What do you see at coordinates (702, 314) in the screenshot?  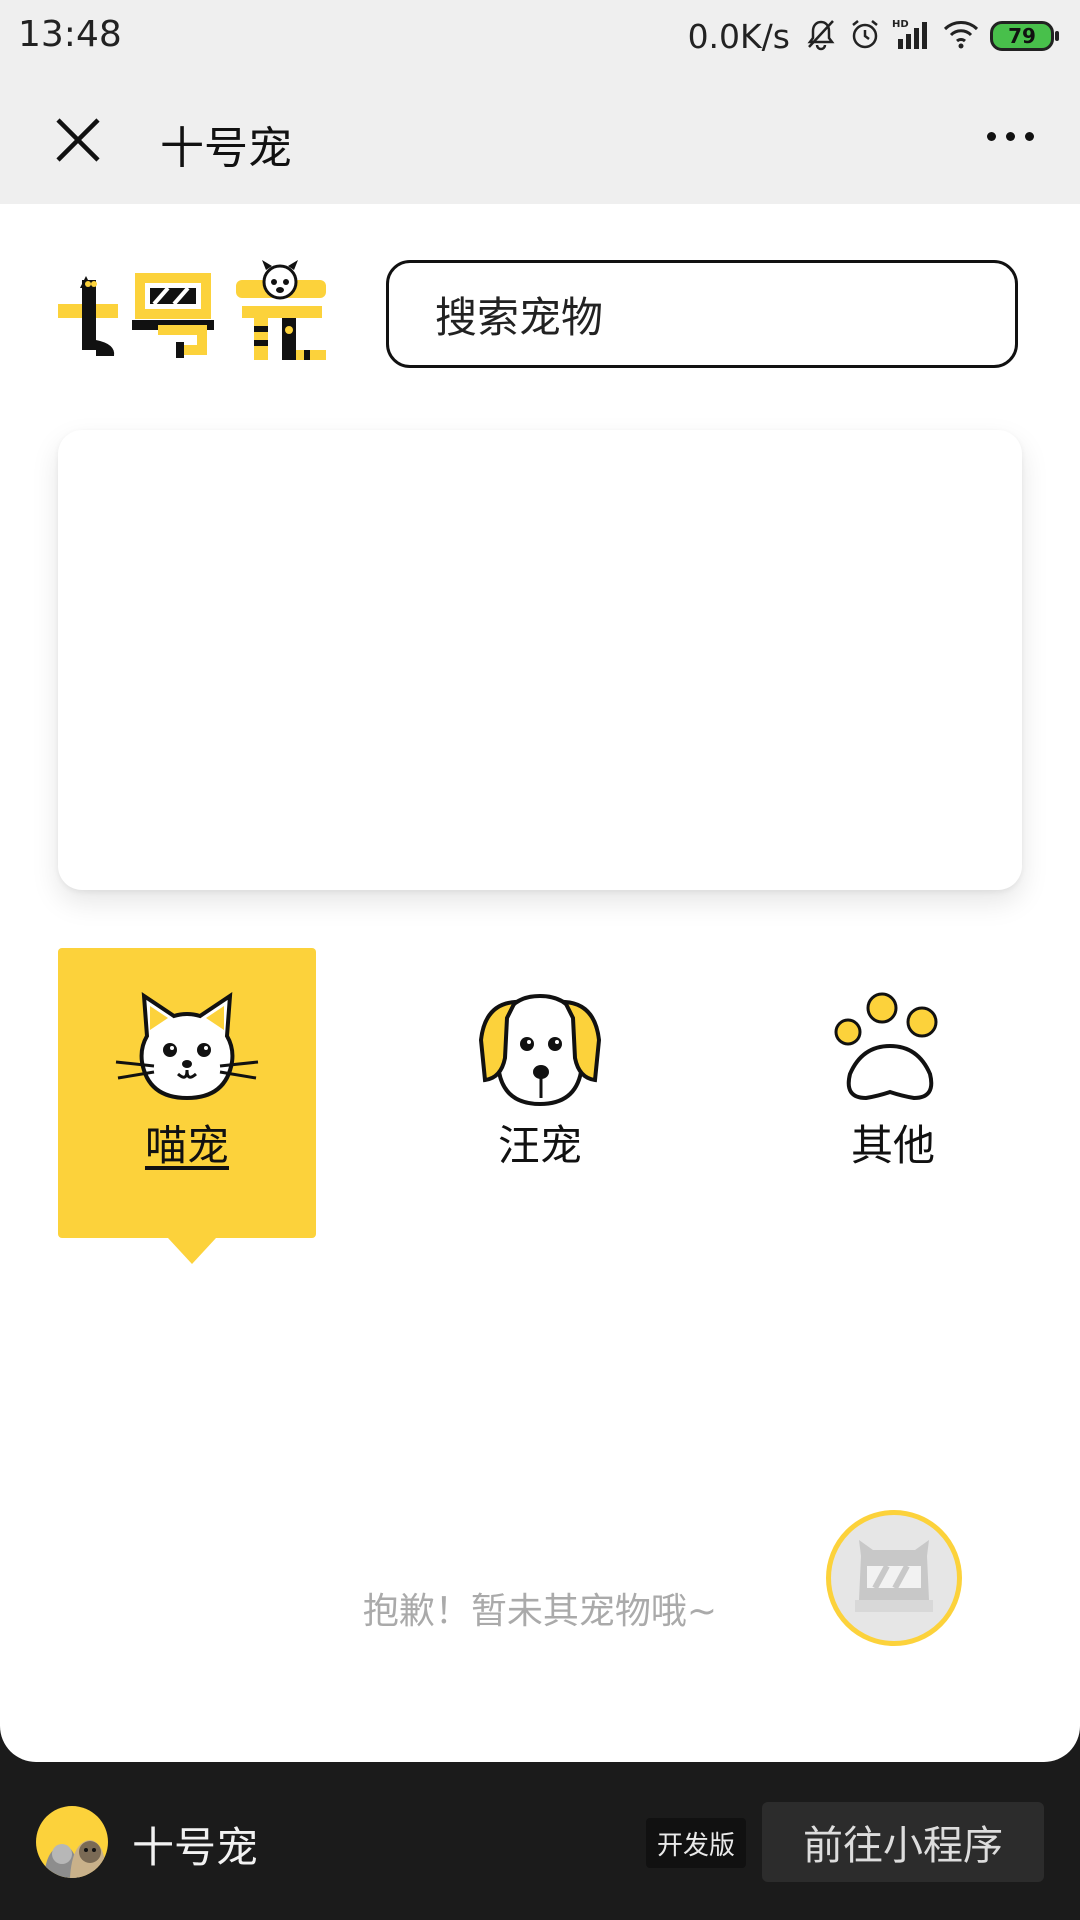 I see `search-input: 搜索宠物` at bounding box center [702, 314].